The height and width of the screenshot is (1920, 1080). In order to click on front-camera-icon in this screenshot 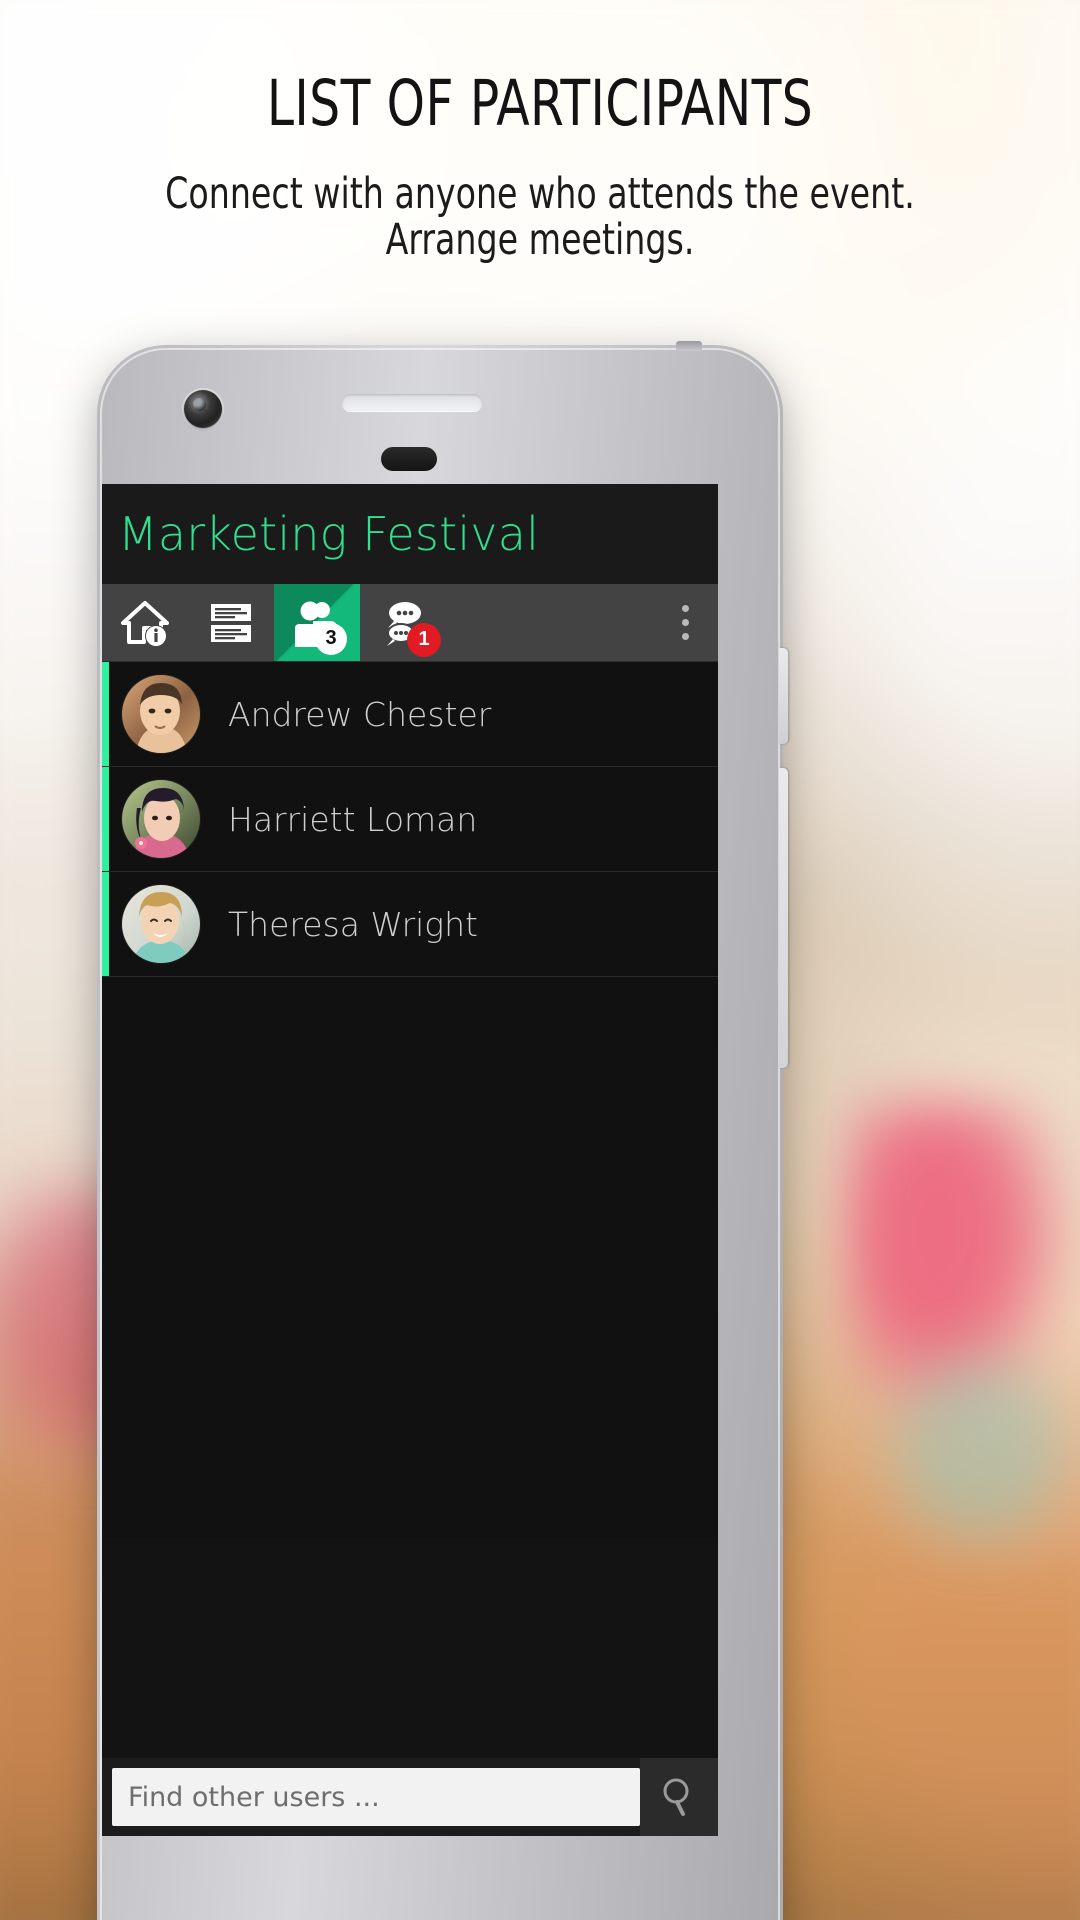, I will do `click(203, 409)`.